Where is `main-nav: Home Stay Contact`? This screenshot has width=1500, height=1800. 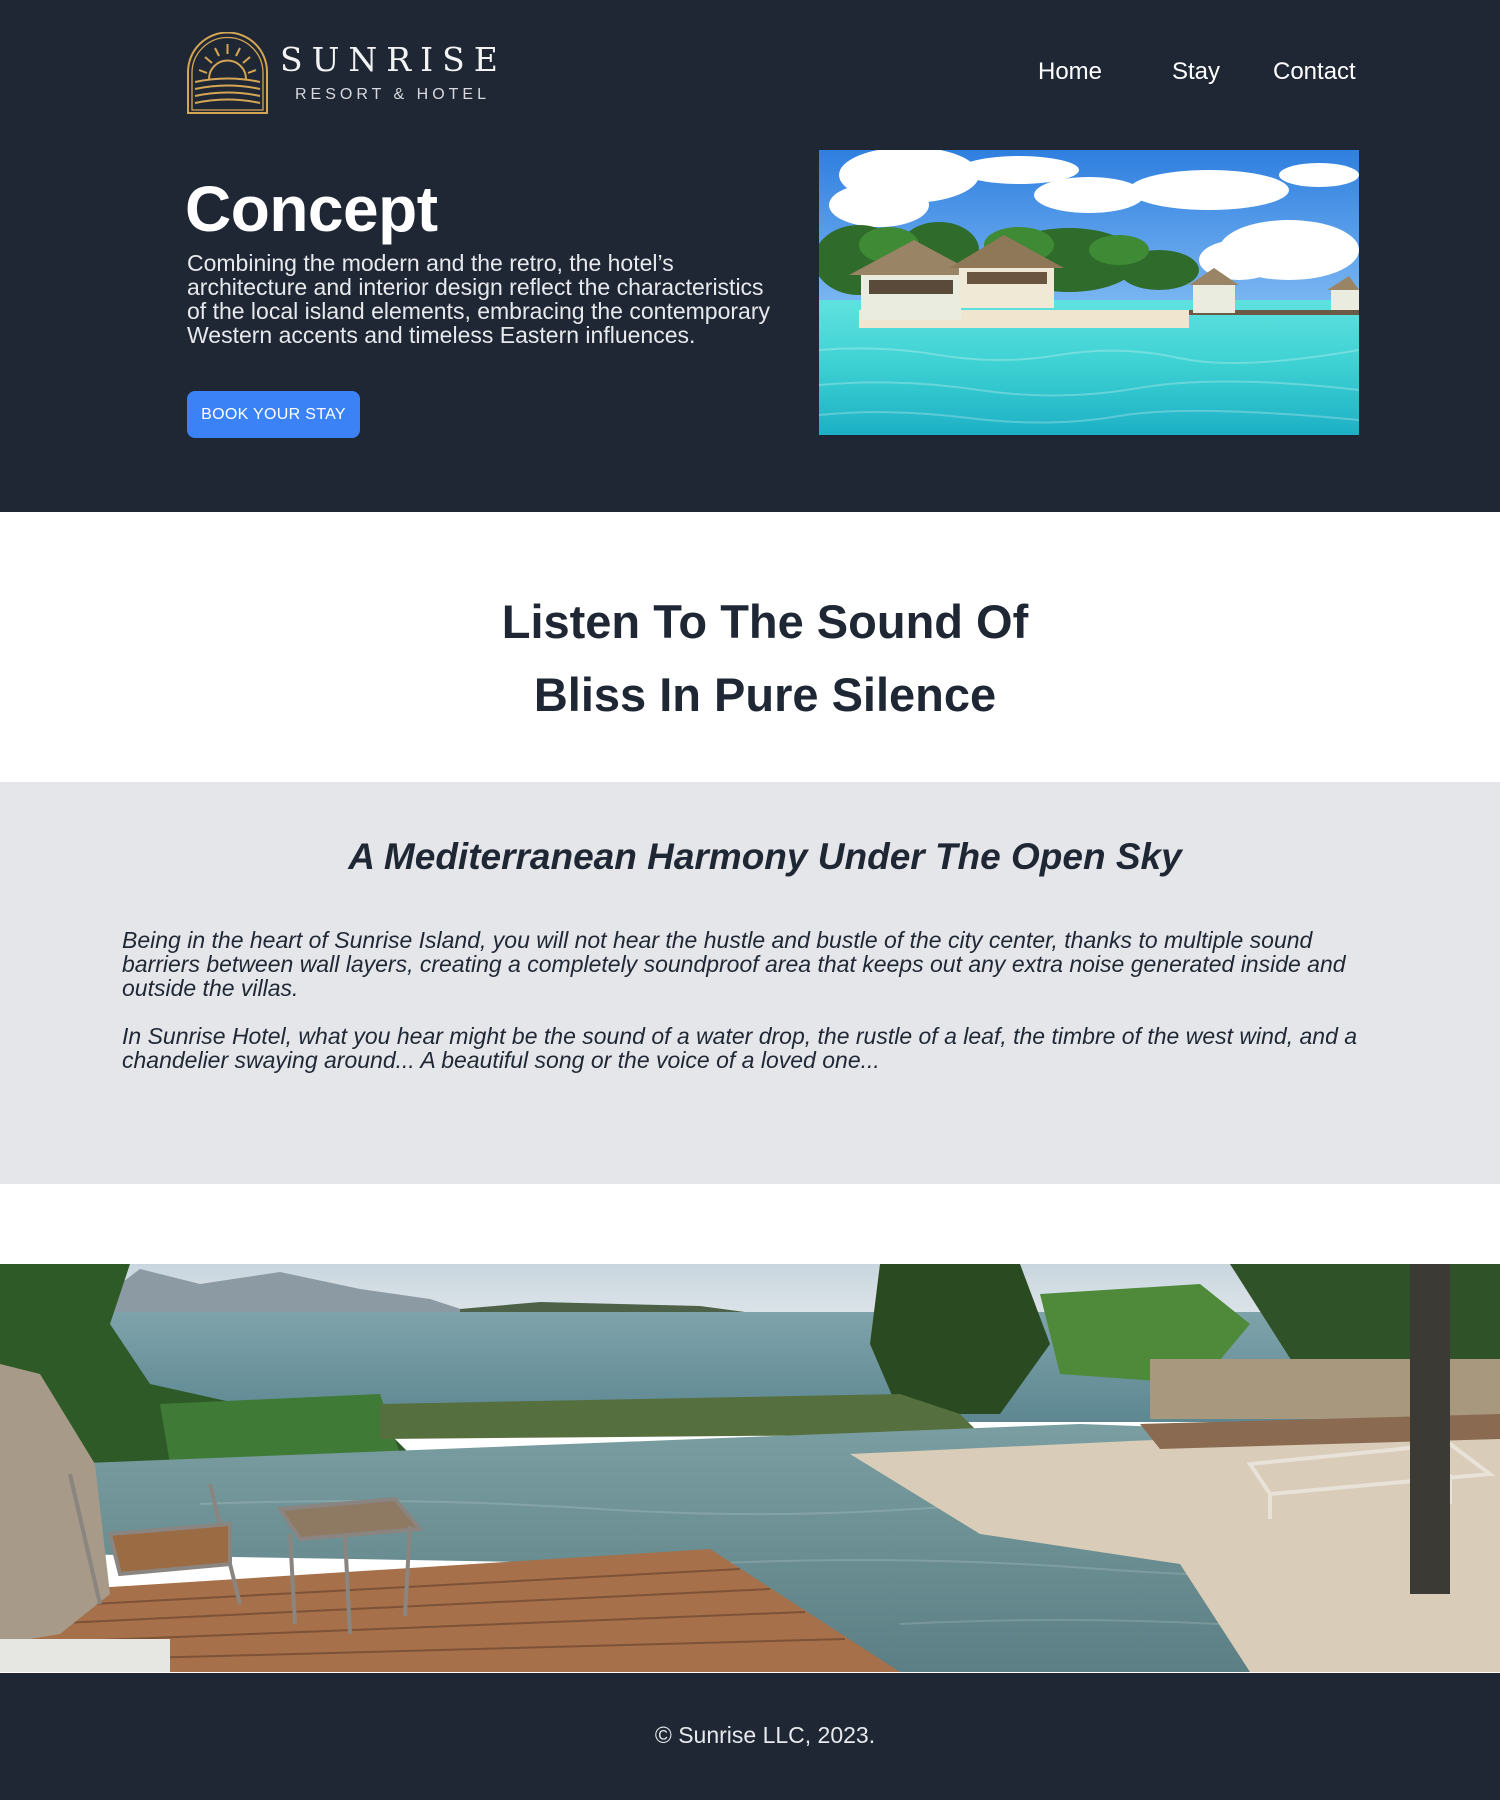
main-nav: Home Stay Contact is located at coordinates (750, 74).